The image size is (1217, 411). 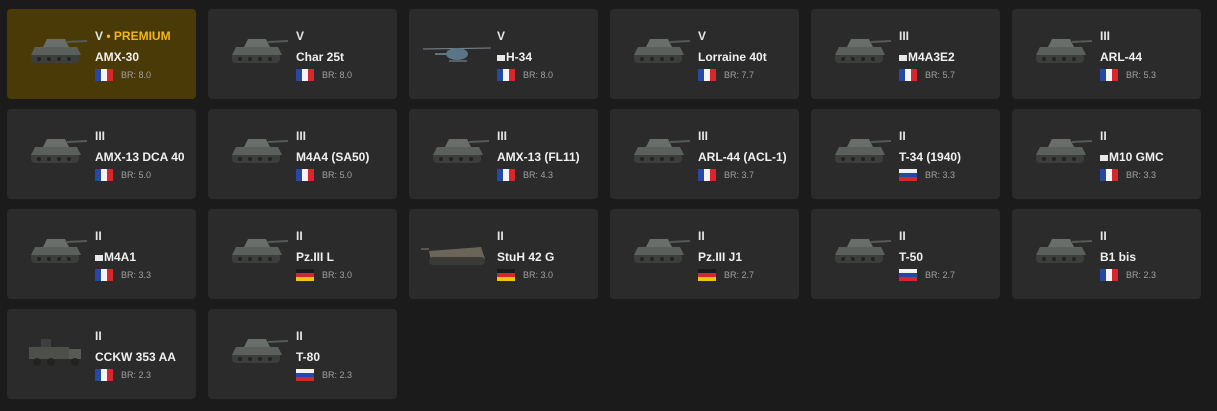 I want to click on vehicle-name: ARL-44 (ACL-1), so click(x=742, y=157).